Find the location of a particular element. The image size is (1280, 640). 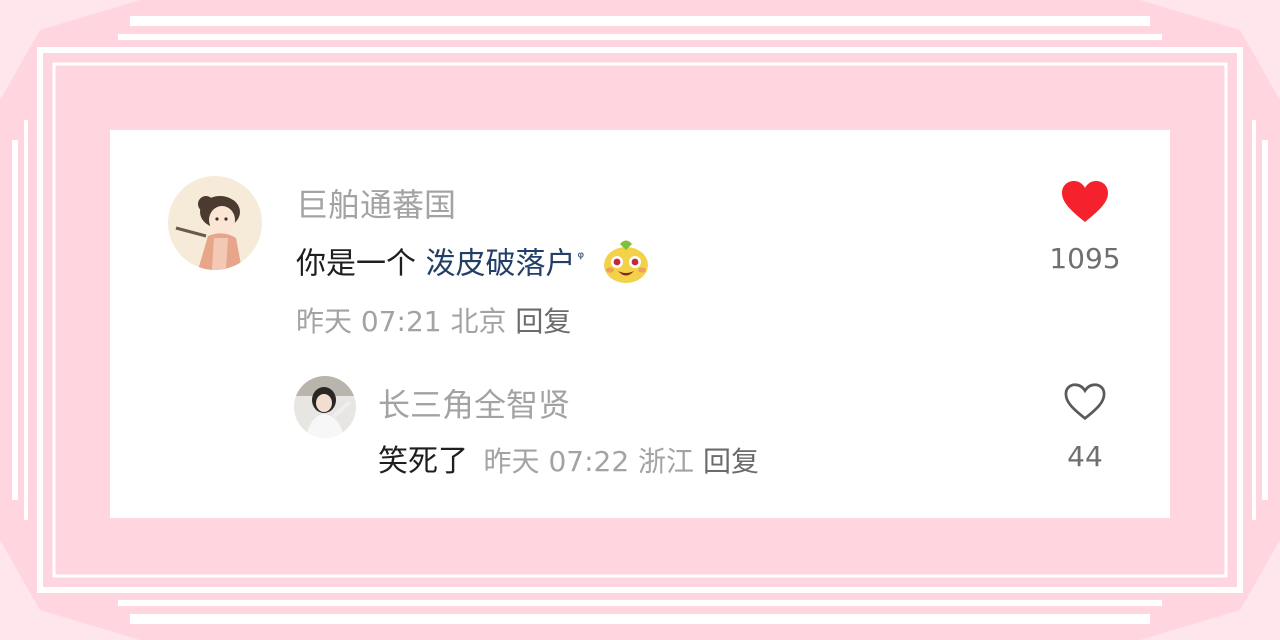

location: 北京 is located at coordinates (478, 321).